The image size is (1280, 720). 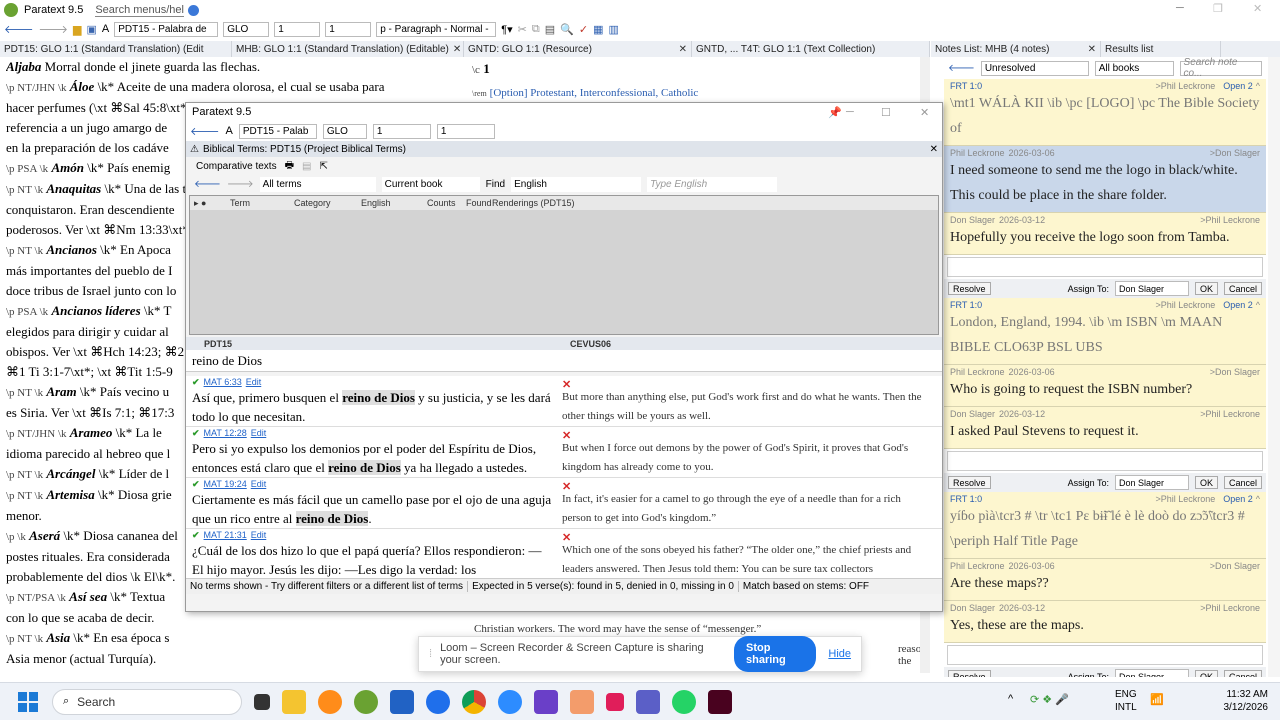 I want to click on clock: 11:32 AM 3/12/2026, so click(x=1241, y=701).